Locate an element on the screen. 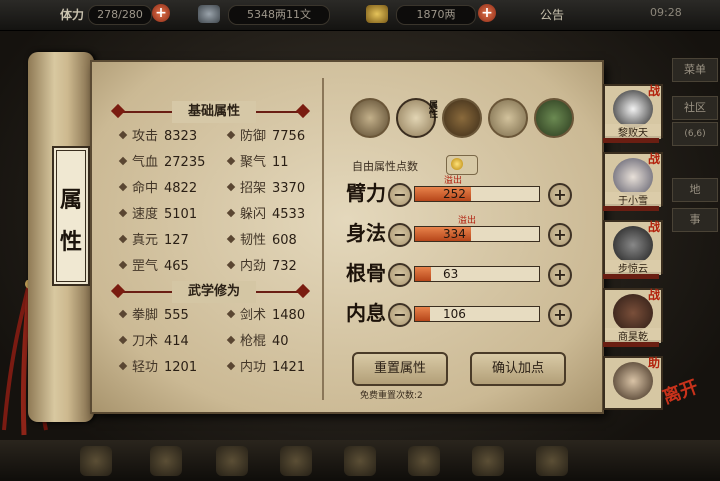  allocation-name: 内息 is located at coordinates (366, 313).